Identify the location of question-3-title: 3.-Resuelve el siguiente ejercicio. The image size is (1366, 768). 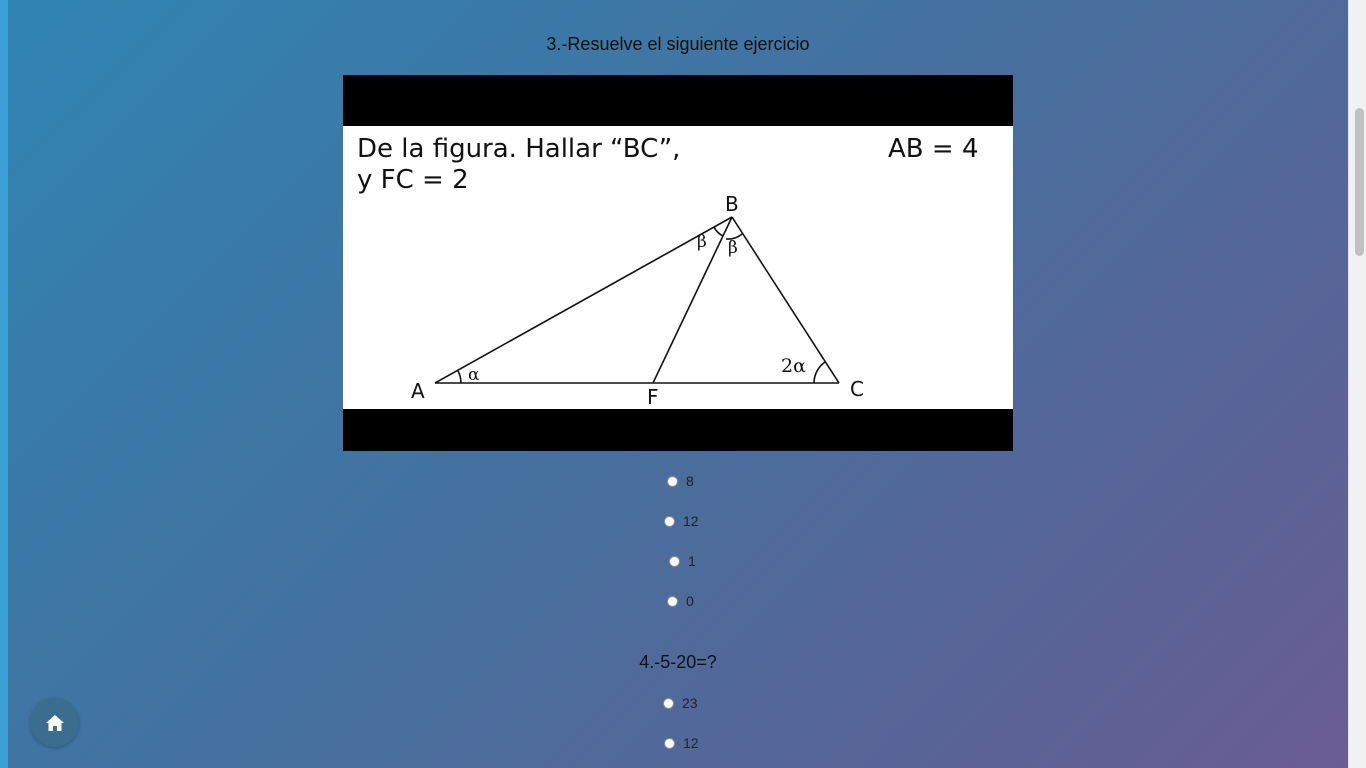
(678, 44).